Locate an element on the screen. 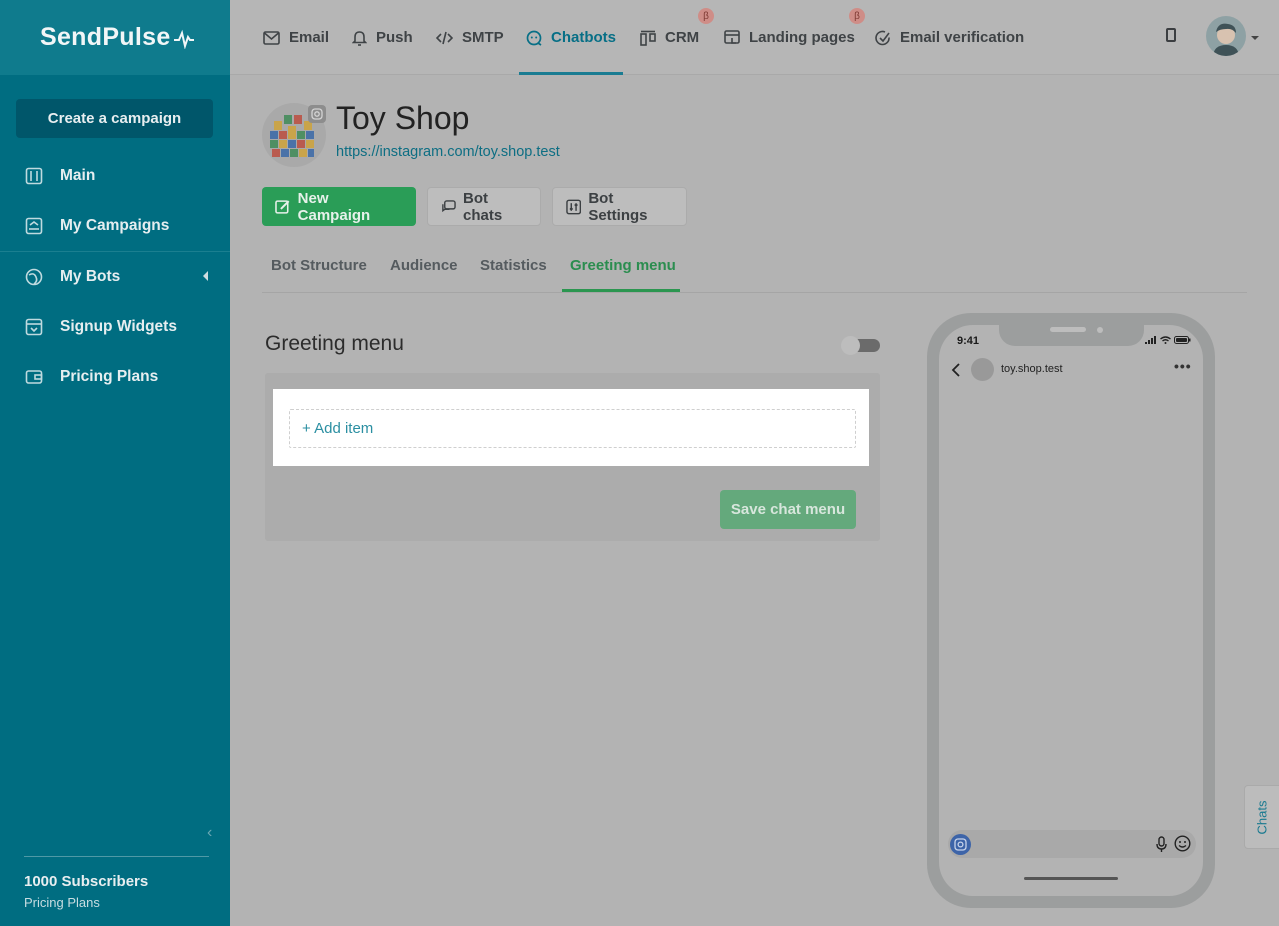 The image size is (1279, 926). collapse-sidebar-icon: ‹ is located at coordinates (209, 833).